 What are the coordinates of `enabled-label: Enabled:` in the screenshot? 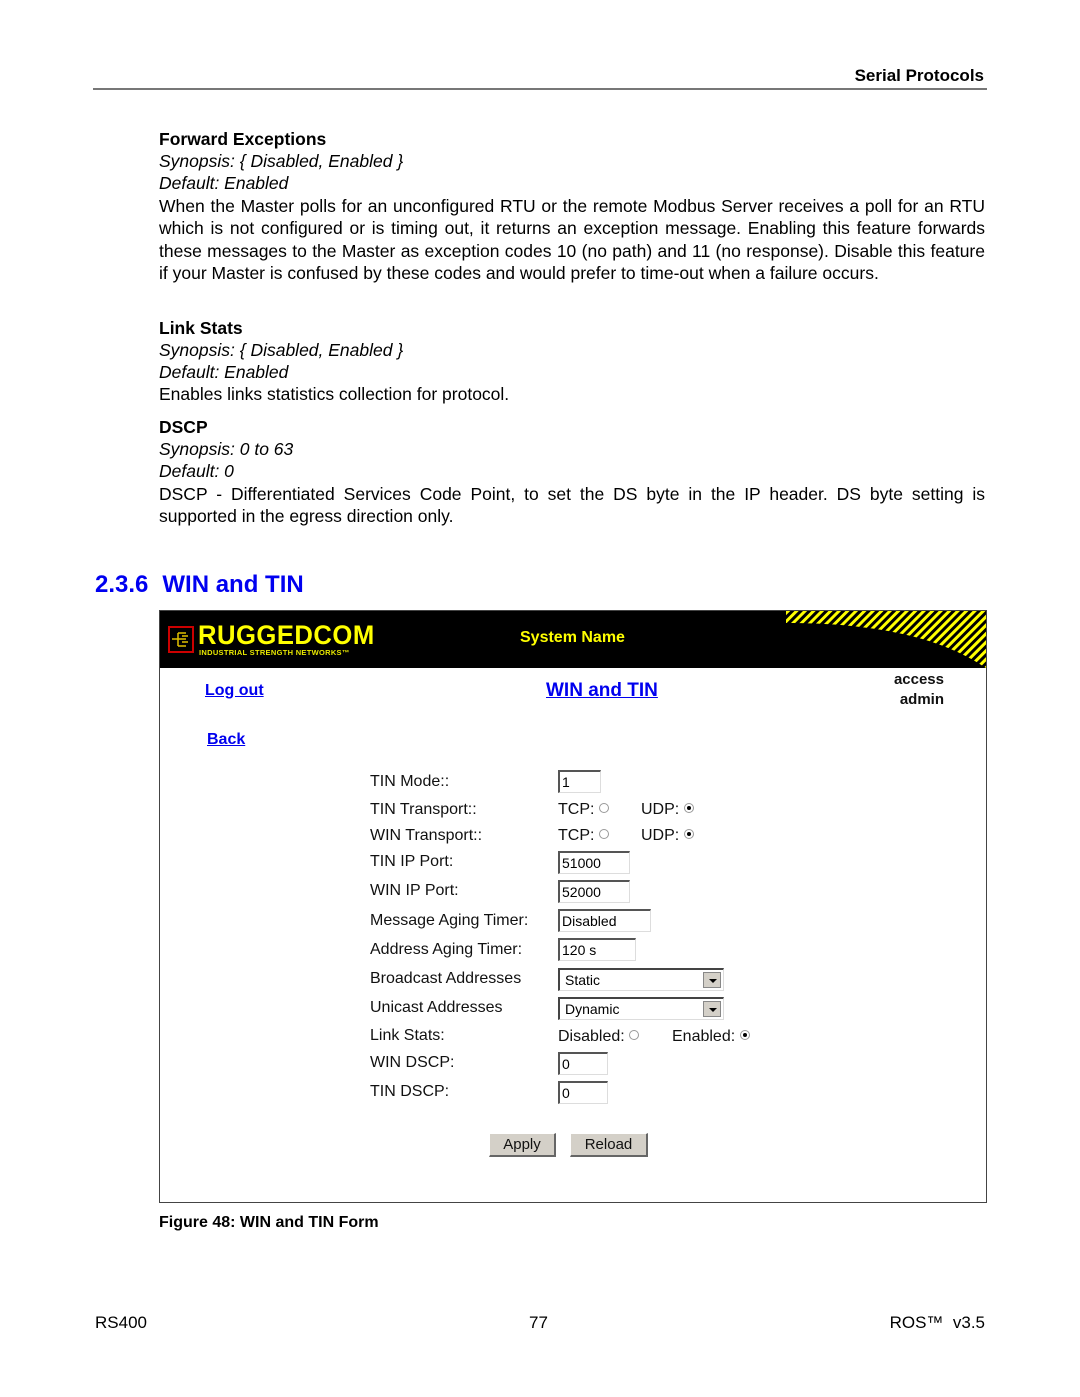 It's located at (704, 1036).